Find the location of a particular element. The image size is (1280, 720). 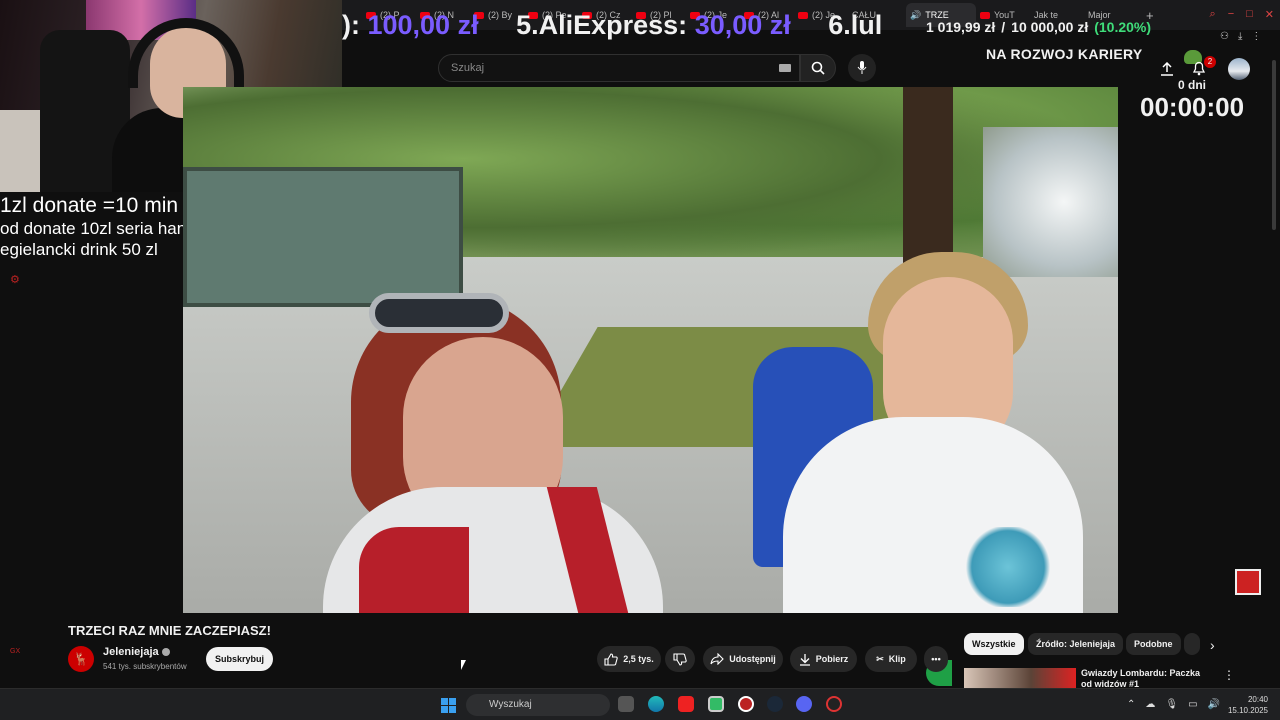

mouse-cursor is located at coordinates (463, 665).